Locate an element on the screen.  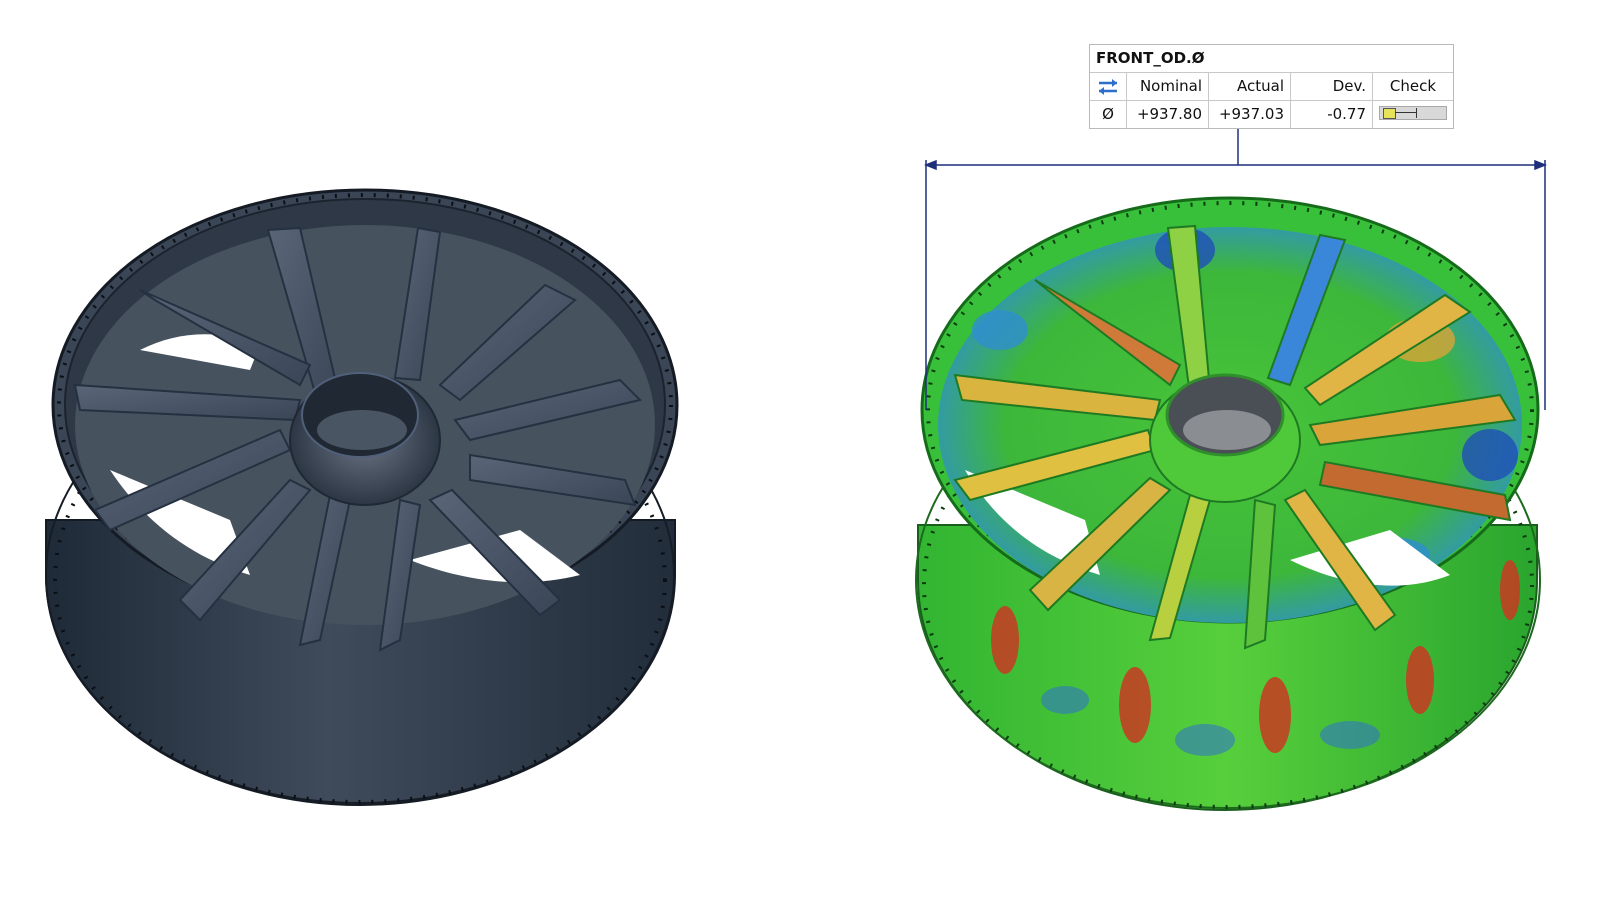
tolerance-whisker is located at coordinates (1405, 112).